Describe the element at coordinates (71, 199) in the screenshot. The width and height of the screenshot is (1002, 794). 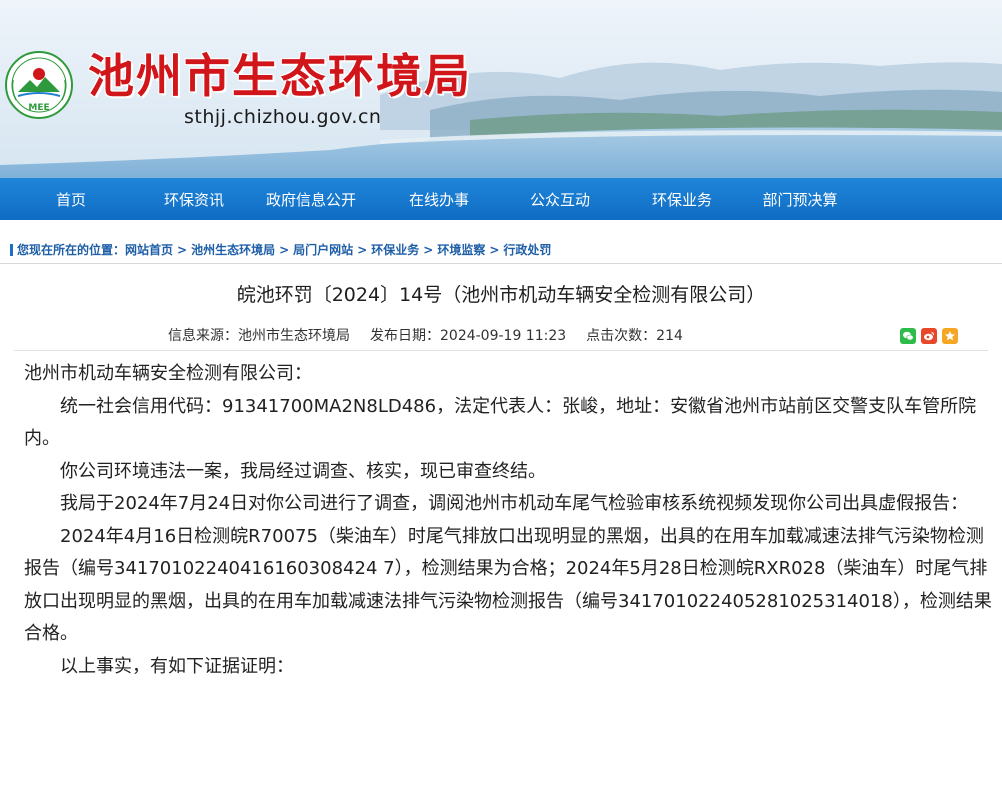
I see `nav-item-home: 首页` at that location.